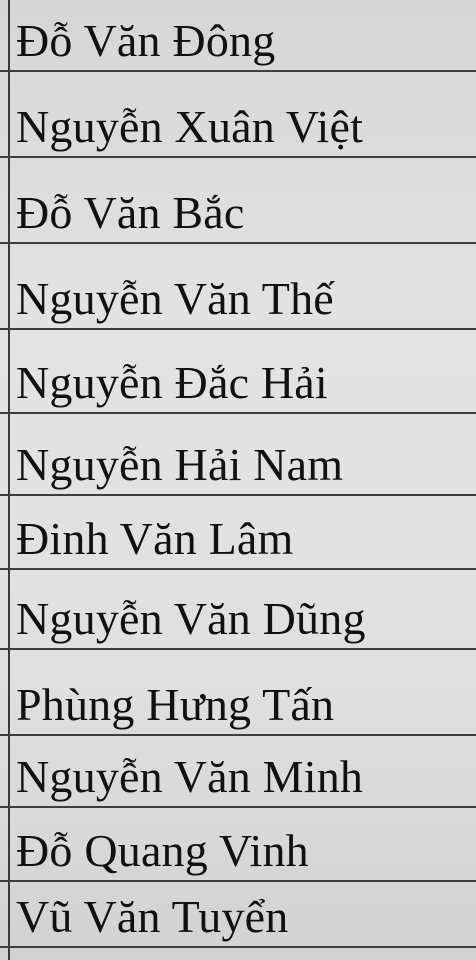 The width and height of the screenshot is (476, 960). Describe the element at coordinates (180, 464) in the screenshot. I see `cell-name: Nguyễn Hải Nam` at that location.